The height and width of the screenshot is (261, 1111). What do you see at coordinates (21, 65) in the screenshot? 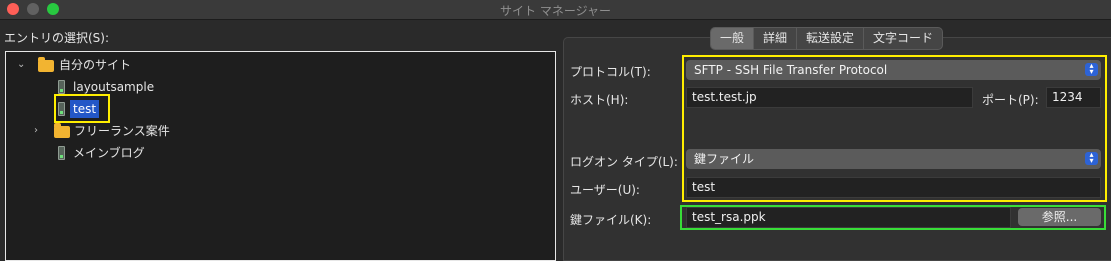
I see `chevron-down-icon: ⌄` at bounding box center [21, 65].